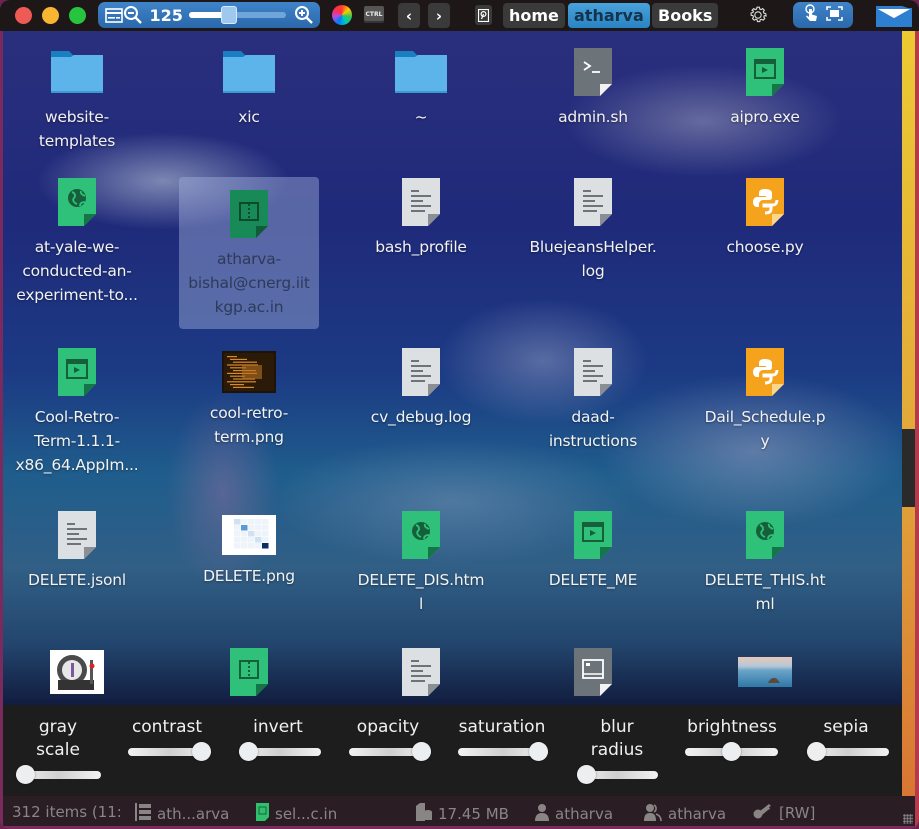 The height and width of the screenshot is (829, 919). Describe the element at coordinates (574, 814) in the screenshot. I see `status-owner: atharva` at that location.